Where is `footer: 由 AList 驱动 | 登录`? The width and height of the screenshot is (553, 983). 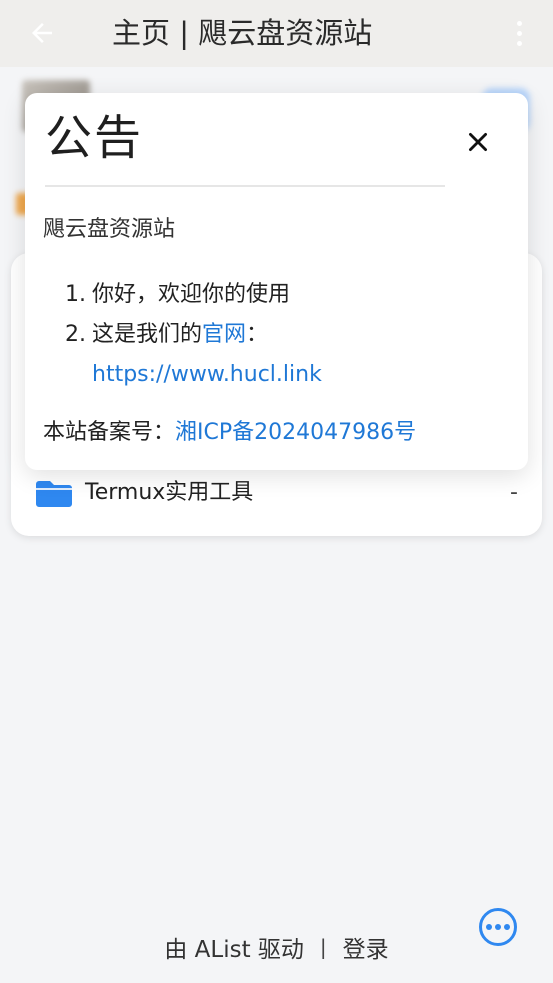
footer: 由 AList 驱动 | 登录 is located at coordinates (276, 947).